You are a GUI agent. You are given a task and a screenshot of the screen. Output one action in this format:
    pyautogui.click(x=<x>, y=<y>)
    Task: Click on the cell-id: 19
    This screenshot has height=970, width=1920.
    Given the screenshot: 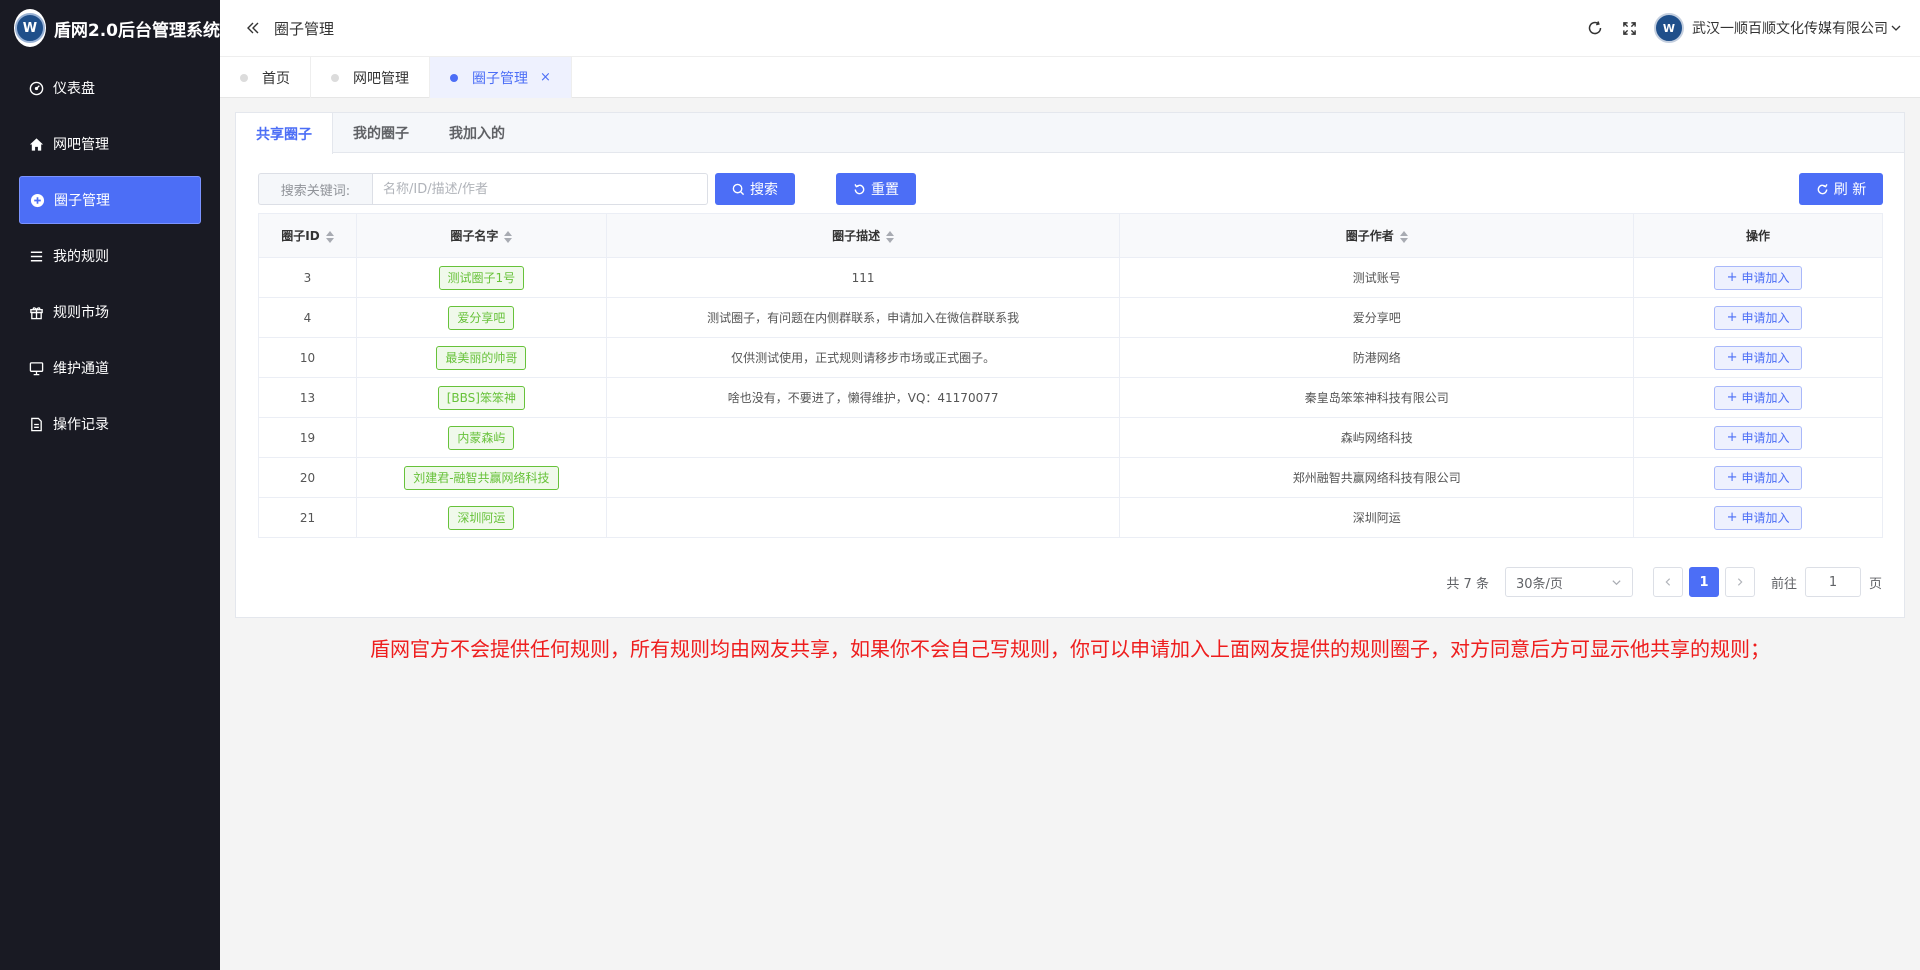 What is the action you would take?
    pyautogui.click(x=307, y=437)
    